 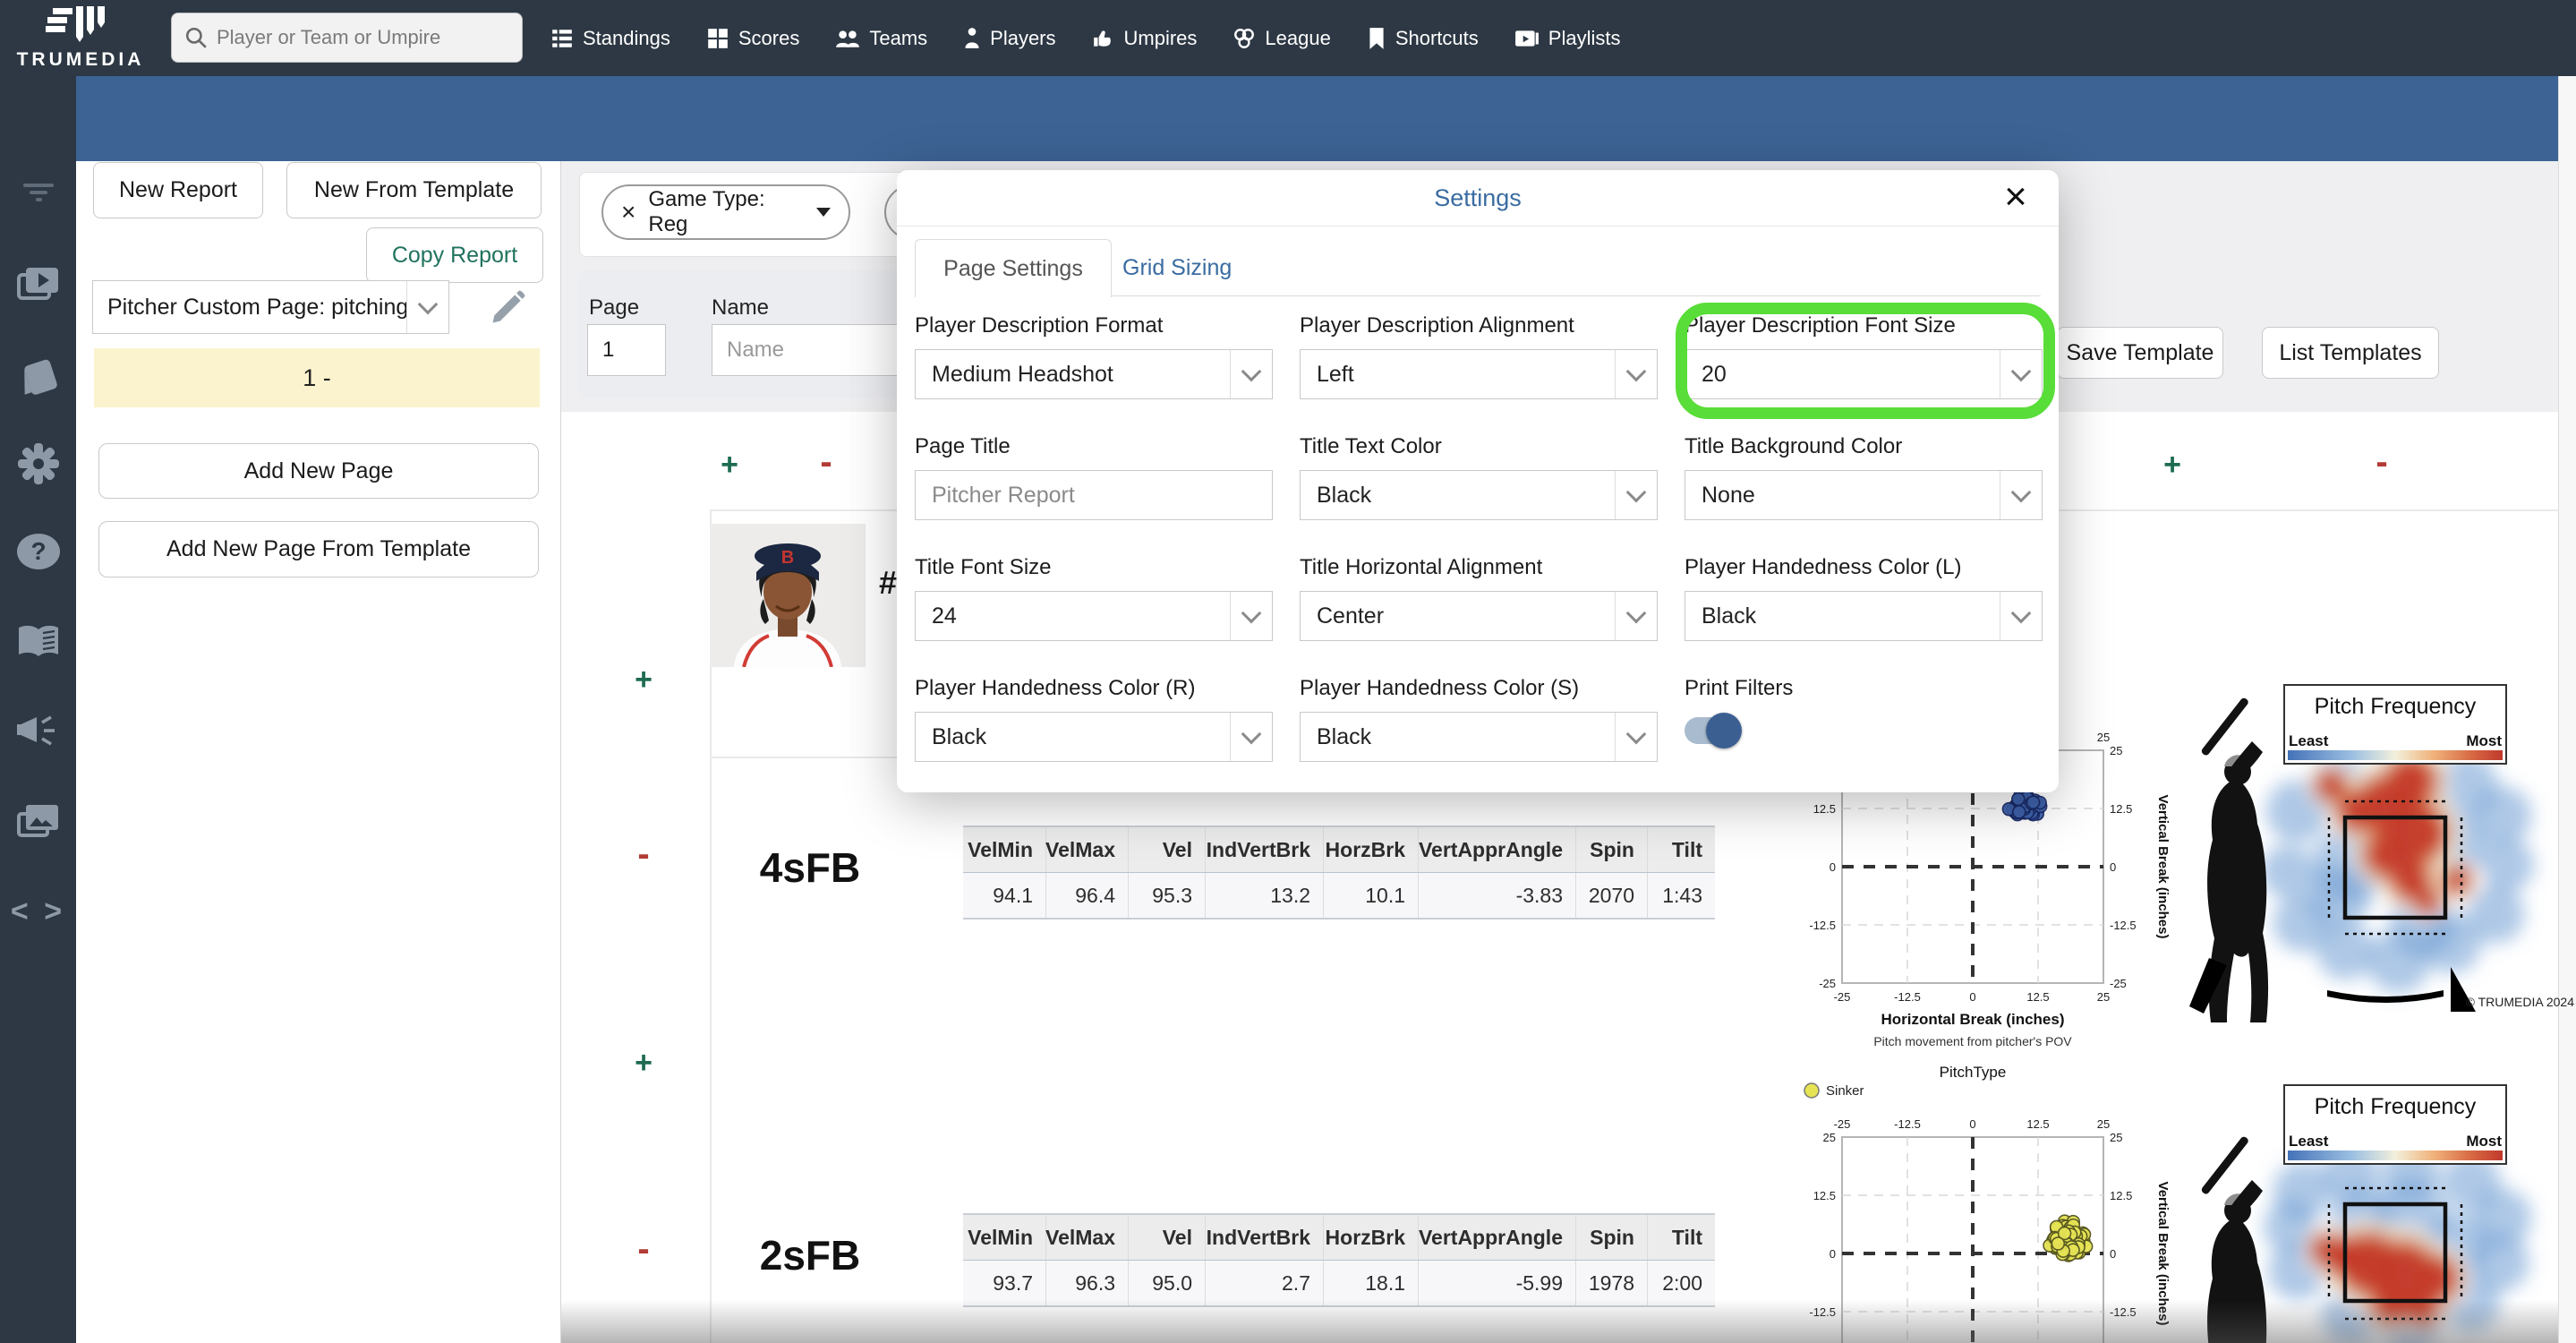 I want to click on col-header: Tilt, so click(x=1681, y=849).